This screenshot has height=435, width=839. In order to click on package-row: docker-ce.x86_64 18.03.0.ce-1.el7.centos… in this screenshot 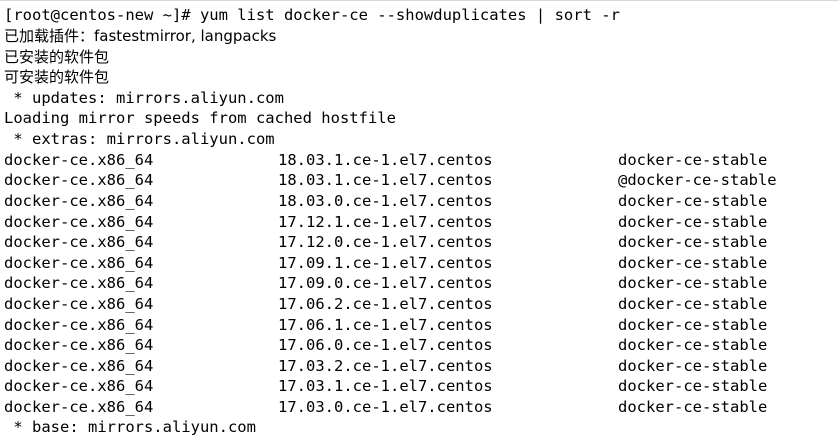, I will do `click(419, 201)`.